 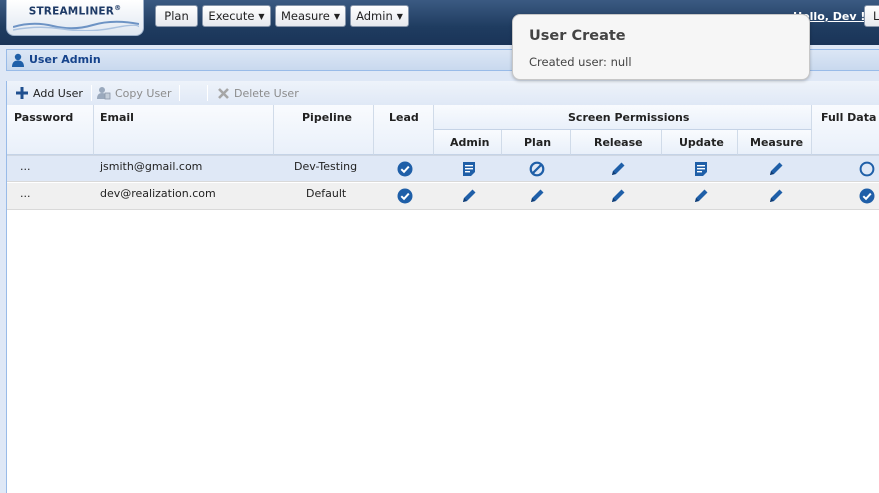 I want to click on logout-button: L, so click(x=871, y=16).